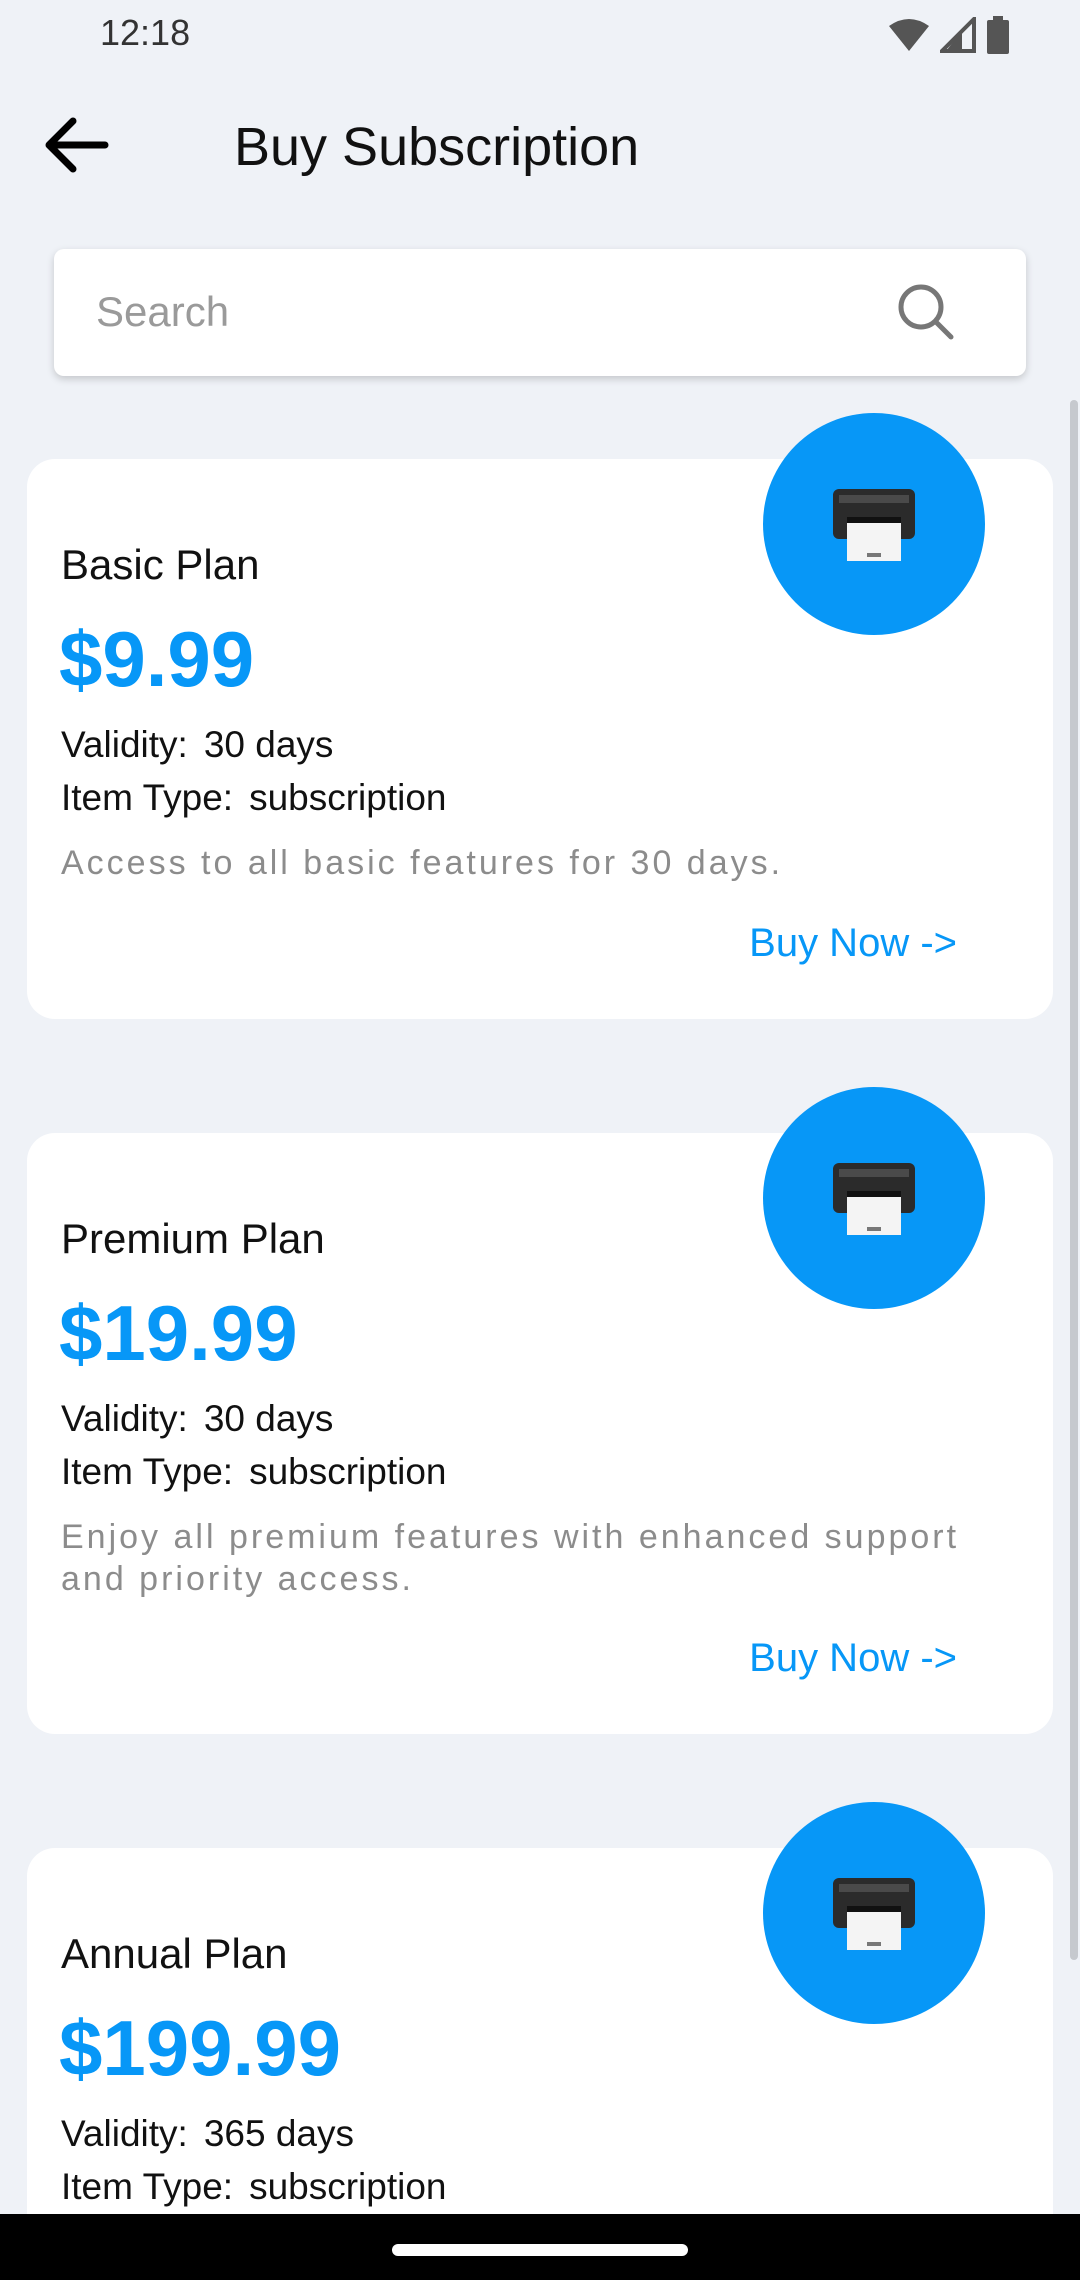  I want to click on search-icon, so click(926, 312).